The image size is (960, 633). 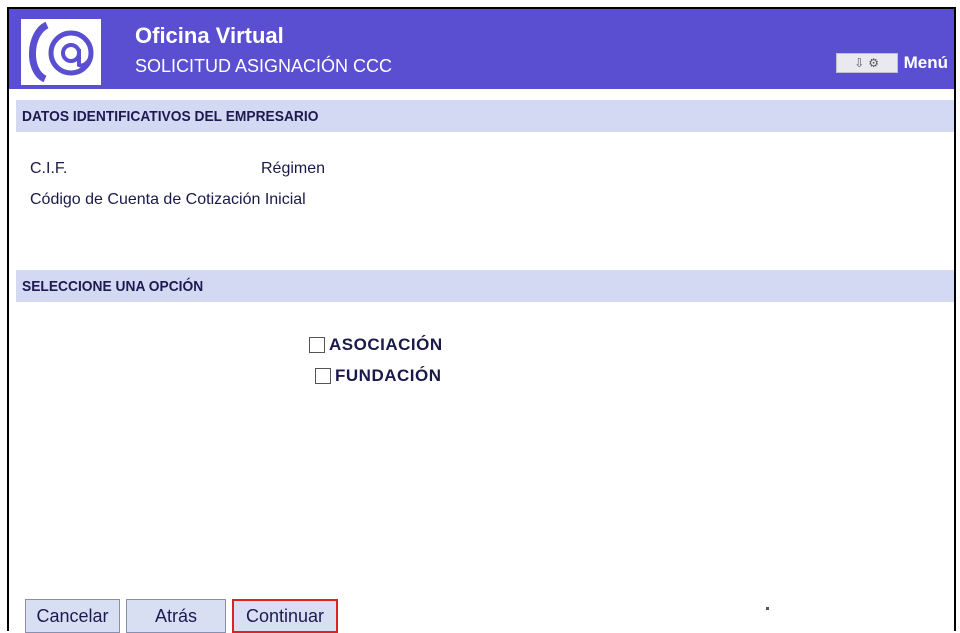 I want to click on ccc-label: Código de Cuenta de Cotización Inicial, so click(x=168, y=199).